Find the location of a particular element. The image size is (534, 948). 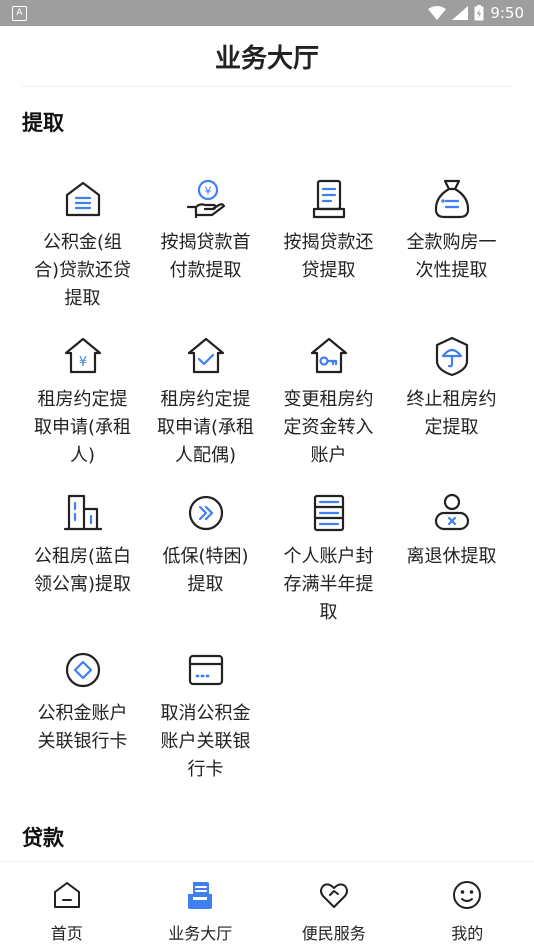

status-icons: 9:50 is located at coordinates (476, 13).